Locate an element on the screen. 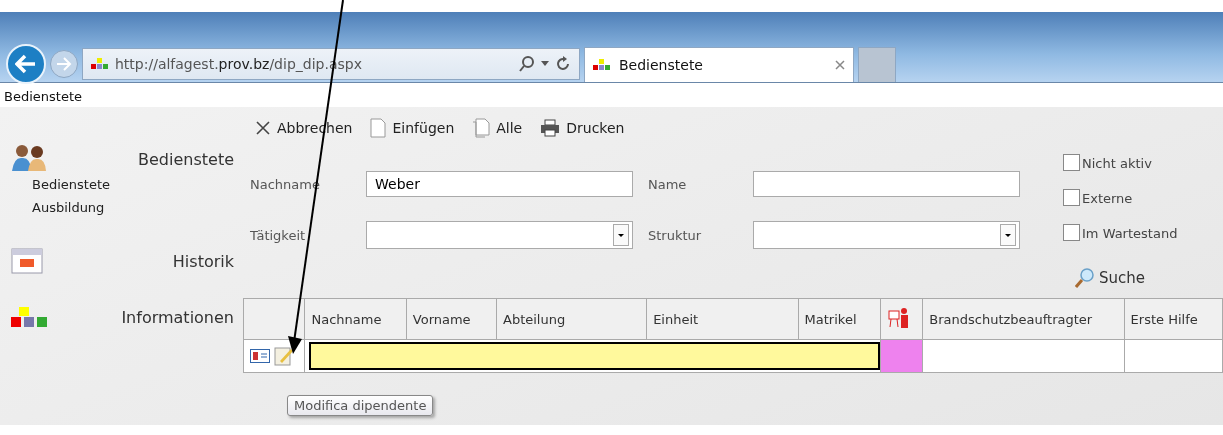 Image resolution: width=1223 pixels, height=435 pixels. column-header: Matrikel is located at coordinates (839, 319).